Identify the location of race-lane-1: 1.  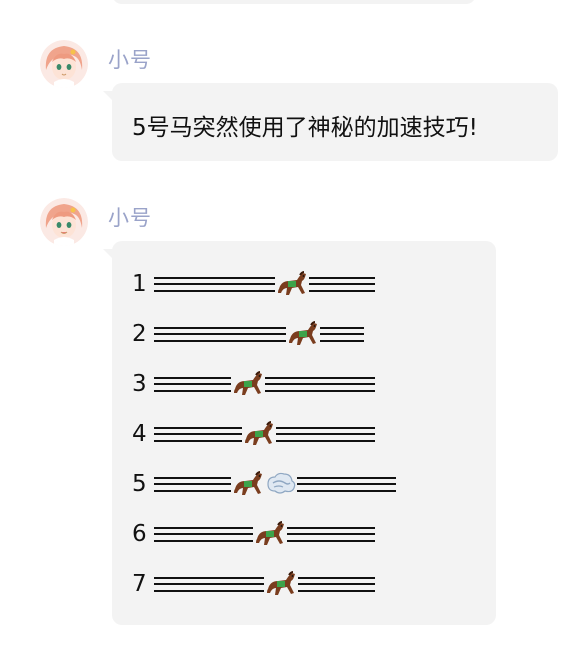
(264, 284).